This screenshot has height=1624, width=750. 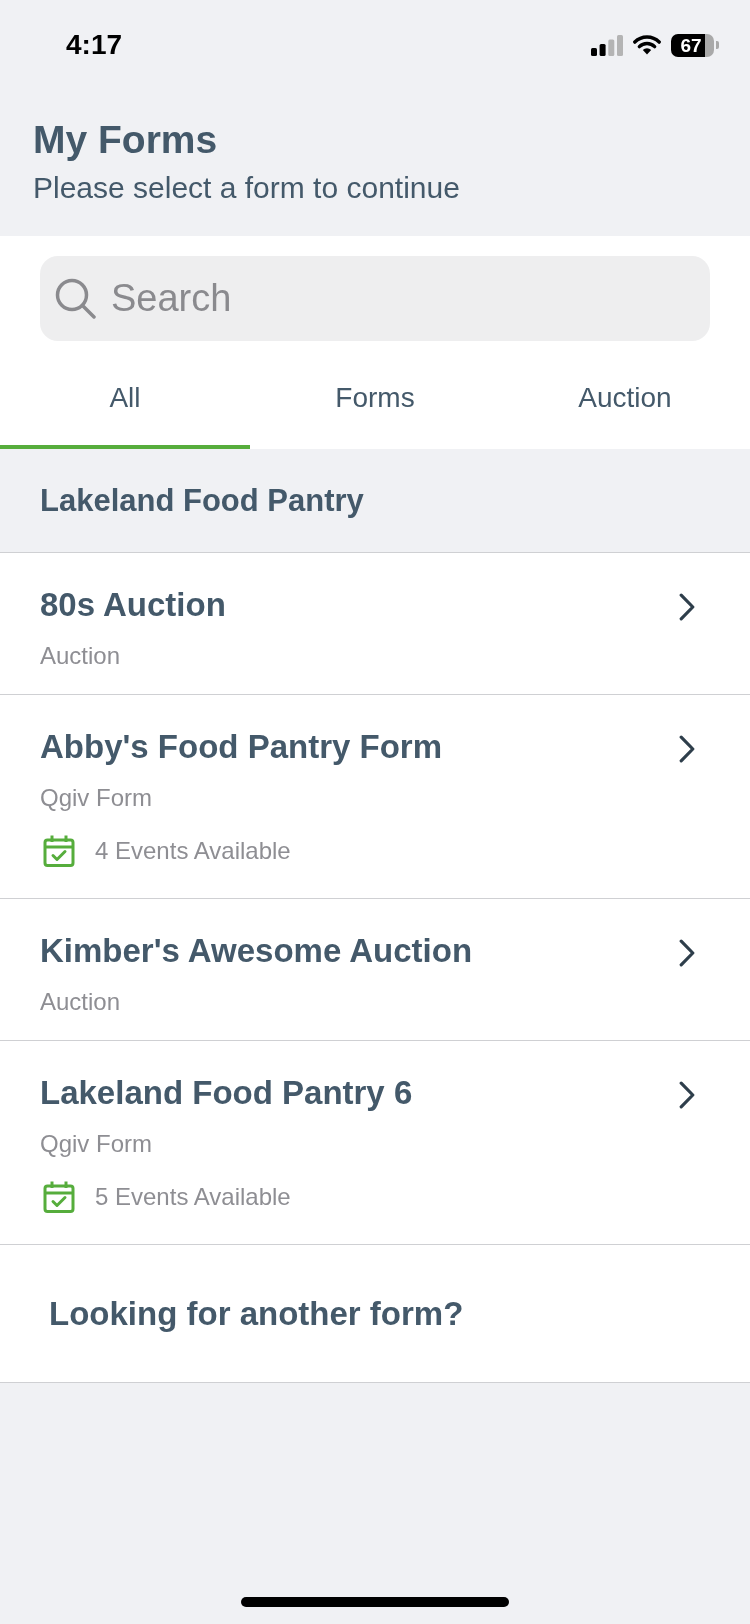 I want to click on page-title: My Forms, so click(x=126, y=140).